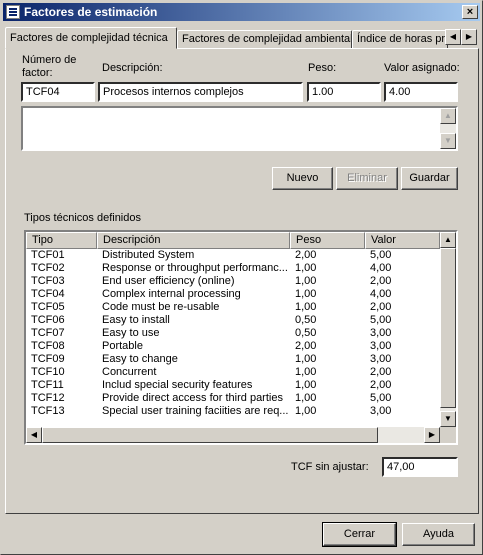 This screenshot has width=483, height=555. I want to click on table-scroll-left-icon: ◀, so click(34, 435).